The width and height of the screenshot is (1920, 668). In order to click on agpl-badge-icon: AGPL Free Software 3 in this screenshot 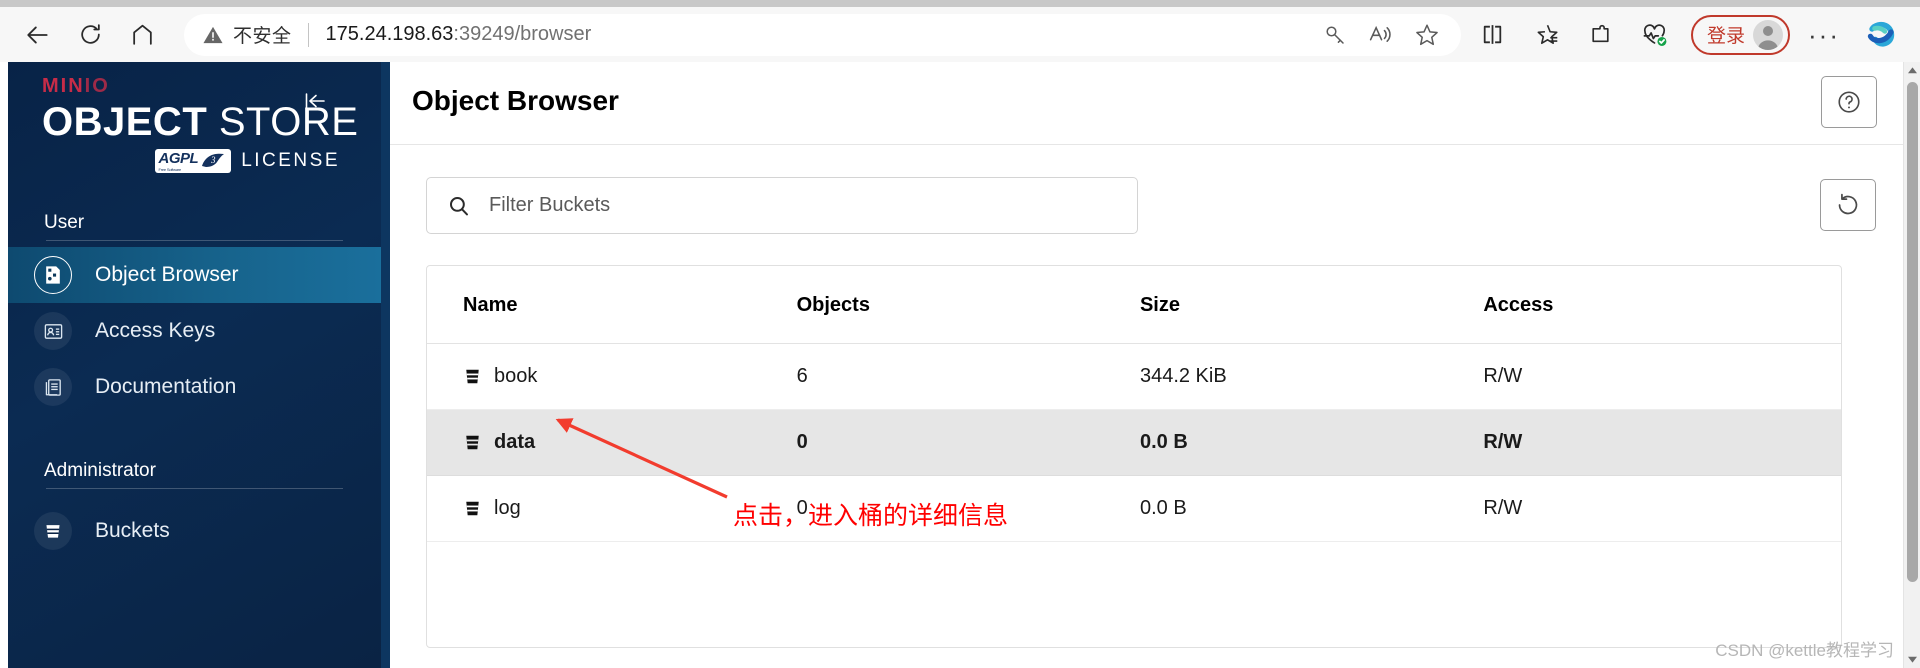, I will do `click(193, 160)`.